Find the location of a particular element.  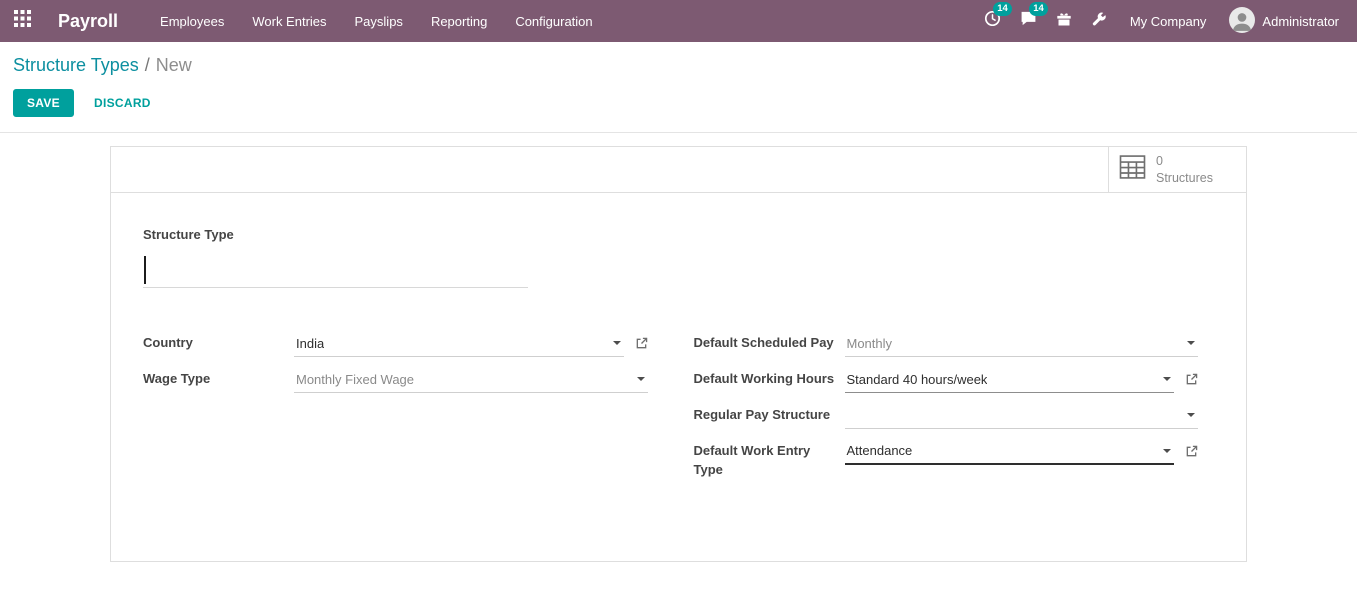

stat-button-text: 0 Structures is located at coordinates (1184, 169).